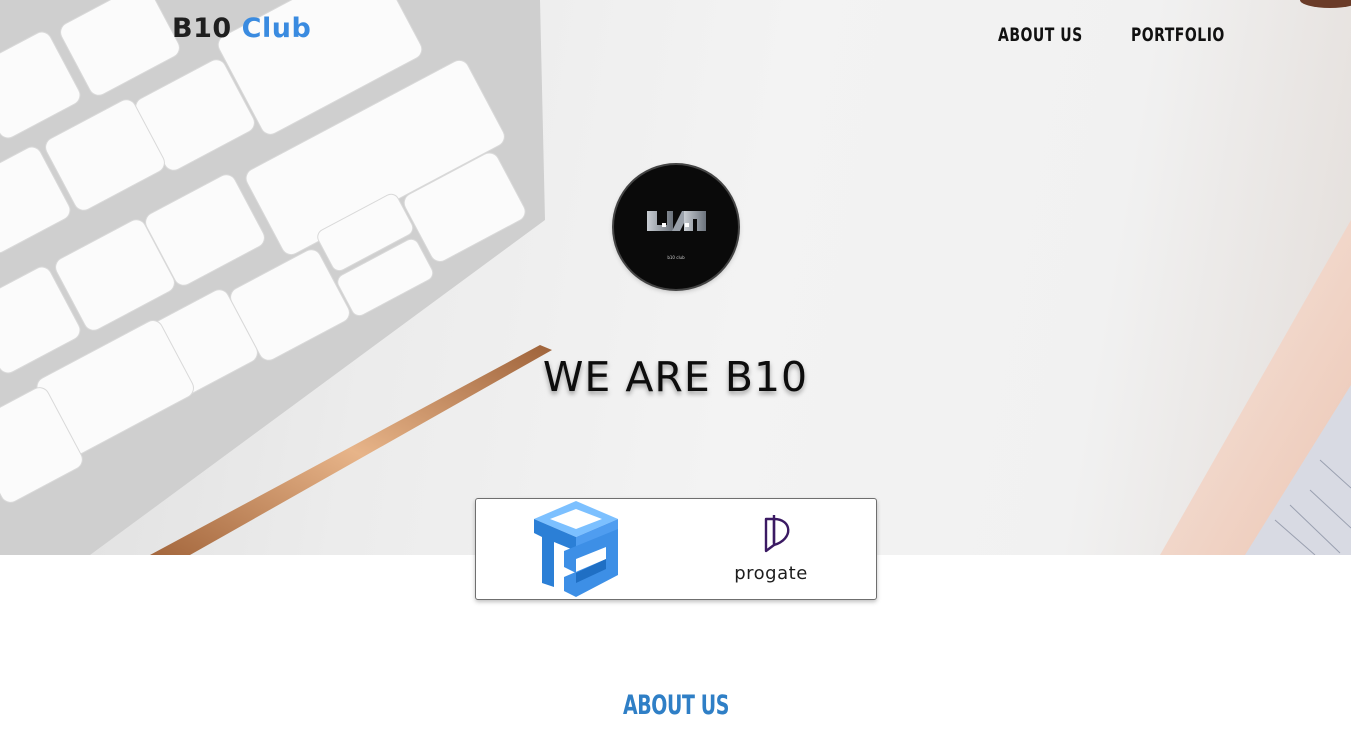 This screenshot has width=1351, height=753. I want to click on brand-name-part2: Club, so click(276, 28).